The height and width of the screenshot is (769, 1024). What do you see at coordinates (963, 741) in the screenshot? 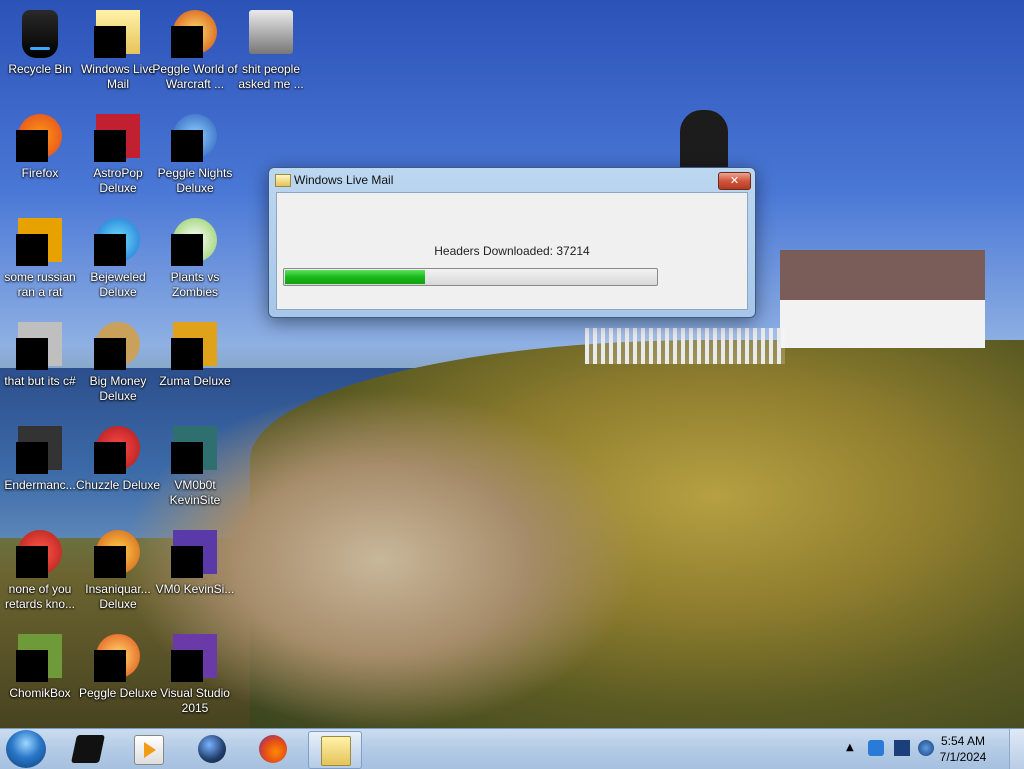
I see `clock-time: 5:54 AM` at bounding box center [963, 741].